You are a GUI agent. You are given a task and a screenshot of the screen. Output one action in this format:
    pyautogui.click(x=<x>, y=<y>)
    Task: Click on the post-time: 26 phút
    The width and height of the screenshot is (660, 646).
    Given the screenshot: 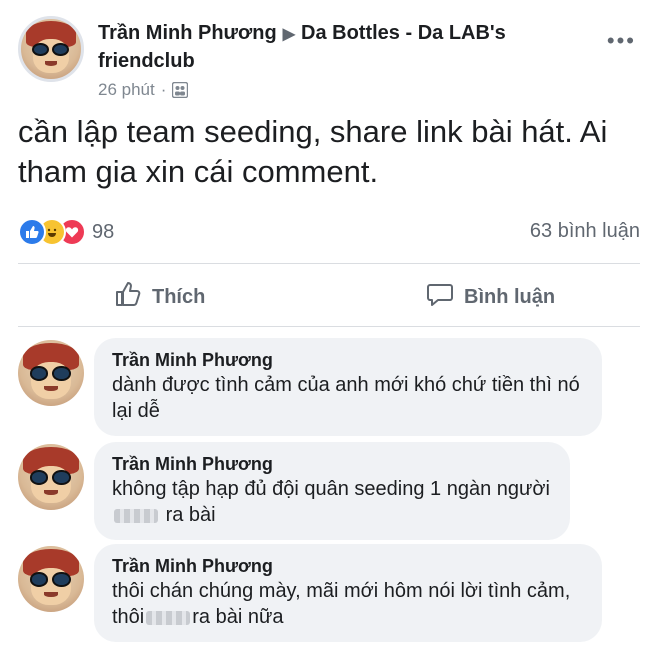 What is the action you would take?
    pyautogui.click(x=126, y=90)
    